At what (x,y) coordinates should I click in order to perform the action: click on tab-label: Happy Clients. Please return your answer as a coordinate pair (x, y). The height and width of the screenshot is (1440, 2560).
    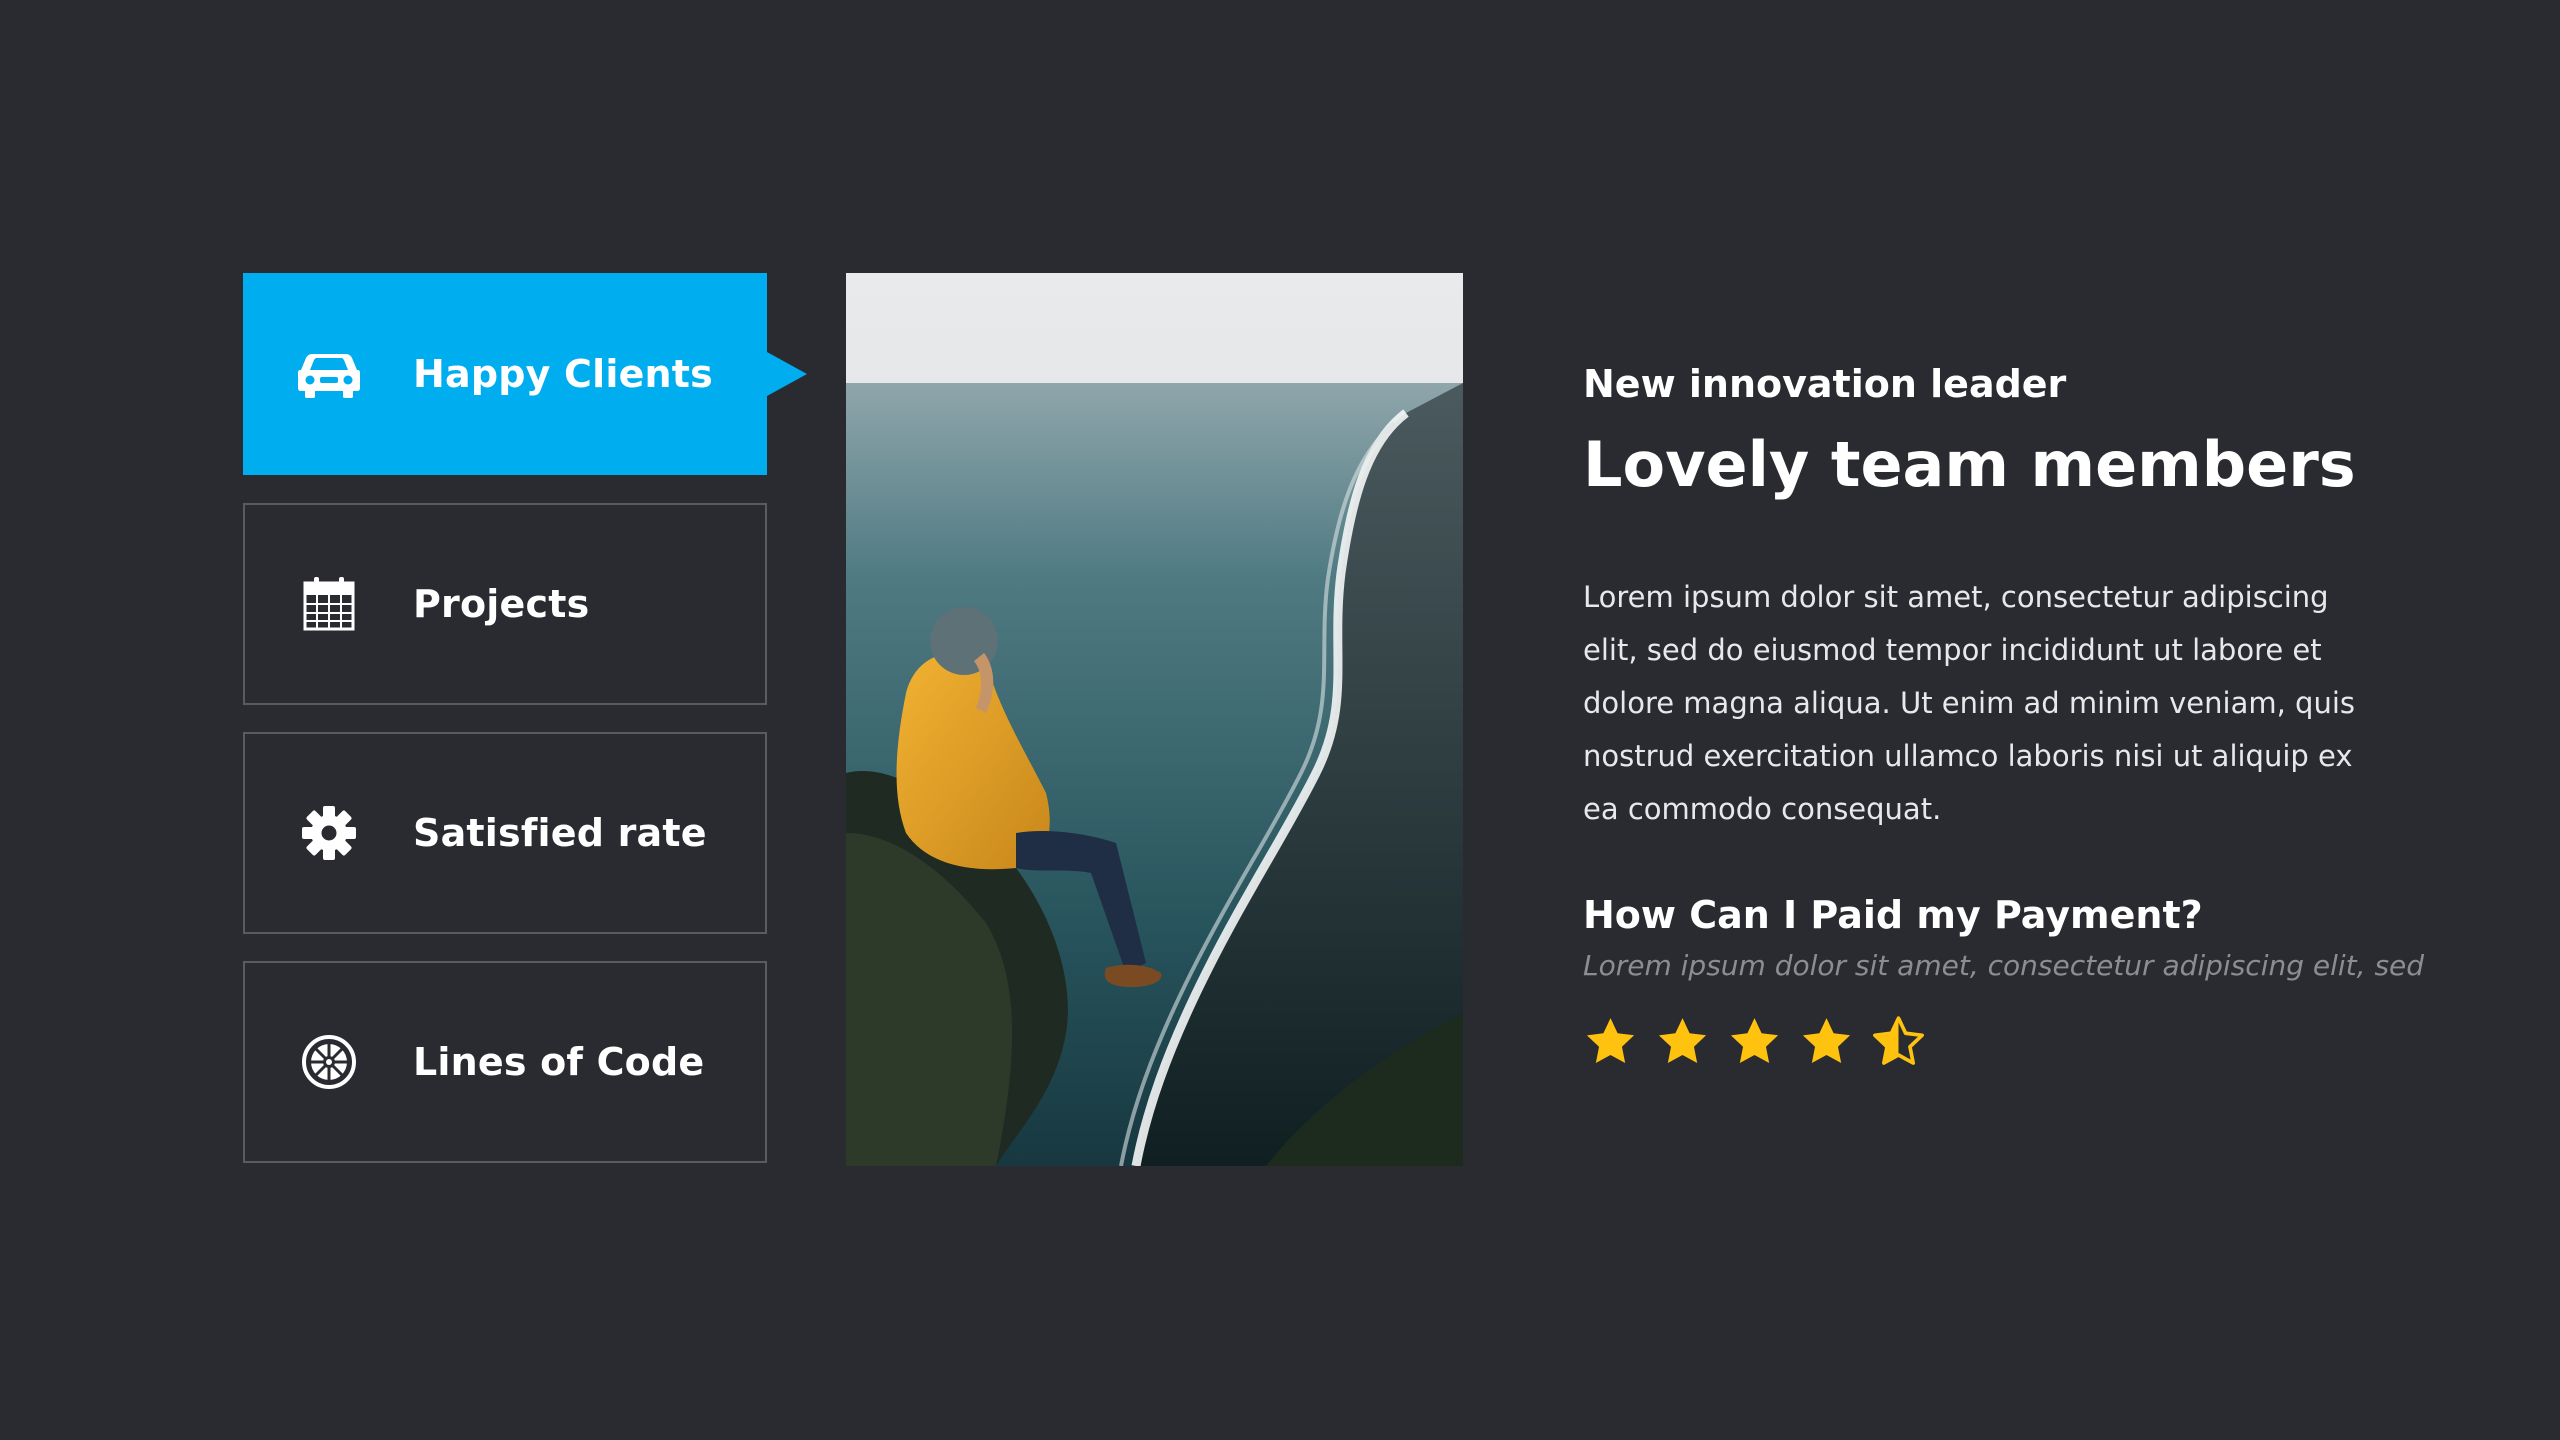
    Looking at the image, I should click on (563, 374).